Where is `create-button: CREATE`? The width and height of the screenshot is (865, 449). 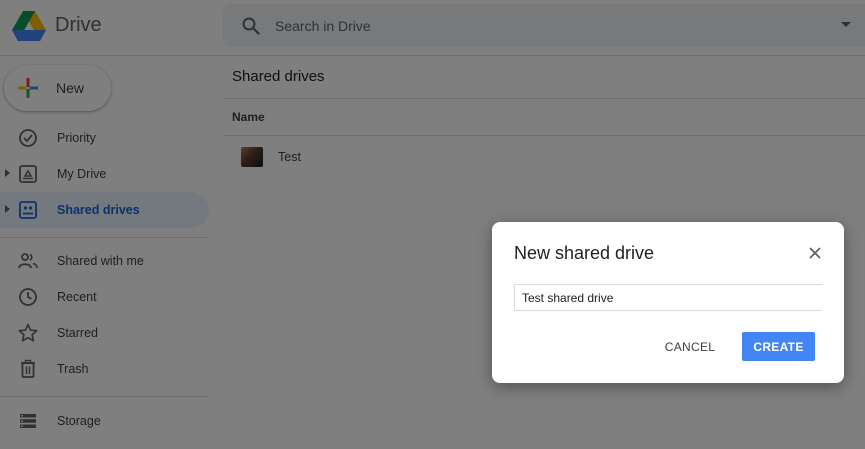 create-button: CREATE is located at coordinates (778, 346).